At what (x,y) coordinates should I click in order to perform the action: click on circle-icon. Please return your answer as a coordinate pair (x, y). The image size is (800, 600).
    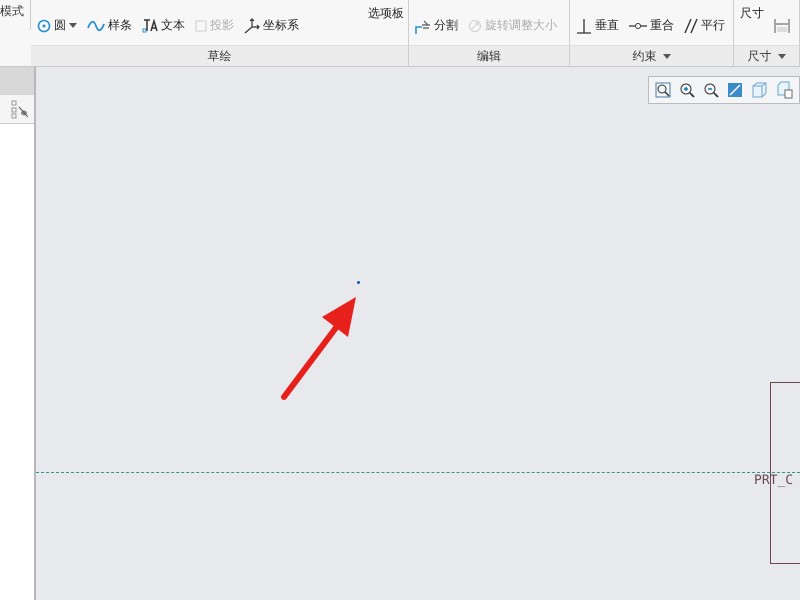
    Looking at the image, I should click on (44, 25).